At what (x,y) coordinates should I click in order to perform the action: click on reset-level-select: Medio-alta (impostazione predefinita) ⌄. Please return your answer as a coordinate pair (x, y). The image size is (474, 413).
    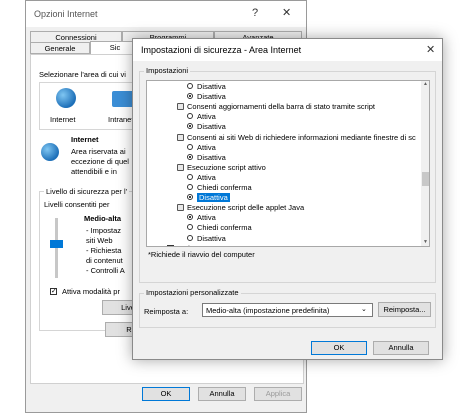
    Looking at the image, I should click on (287, 310).